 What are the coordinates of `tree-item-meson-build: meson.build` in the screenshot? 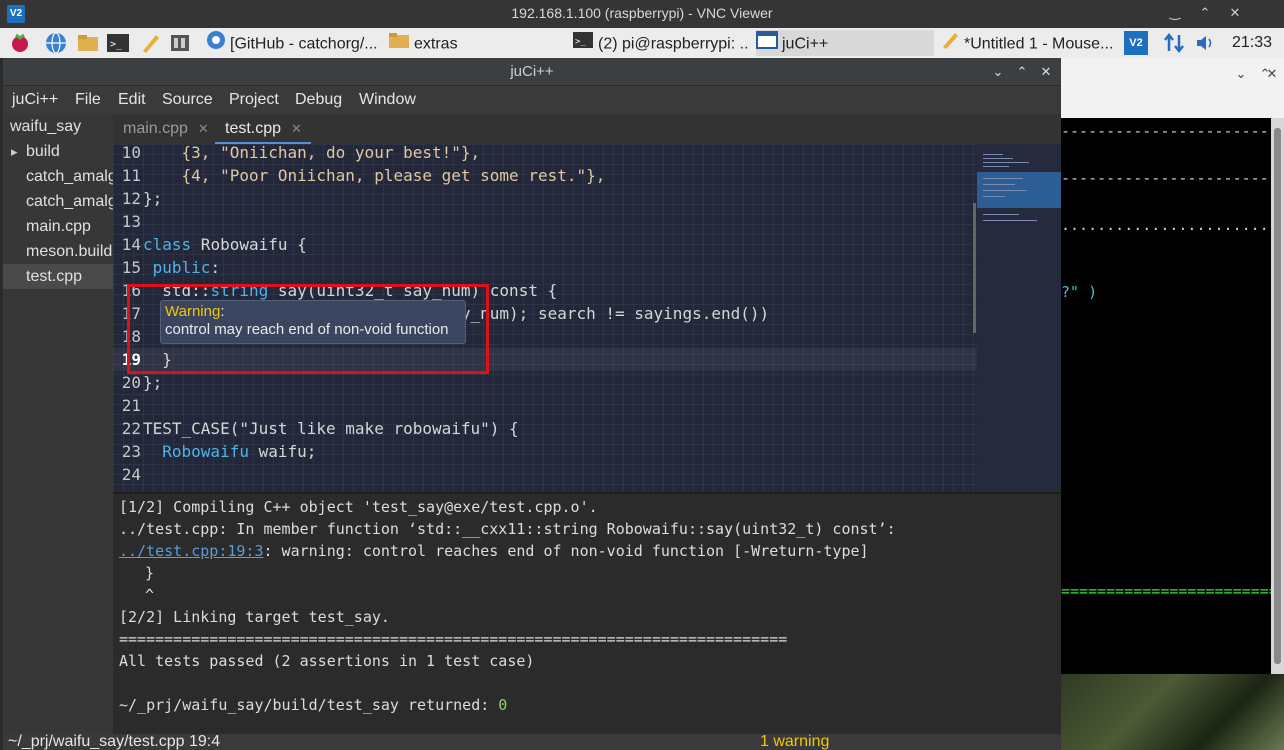 It's located at (58, 251).